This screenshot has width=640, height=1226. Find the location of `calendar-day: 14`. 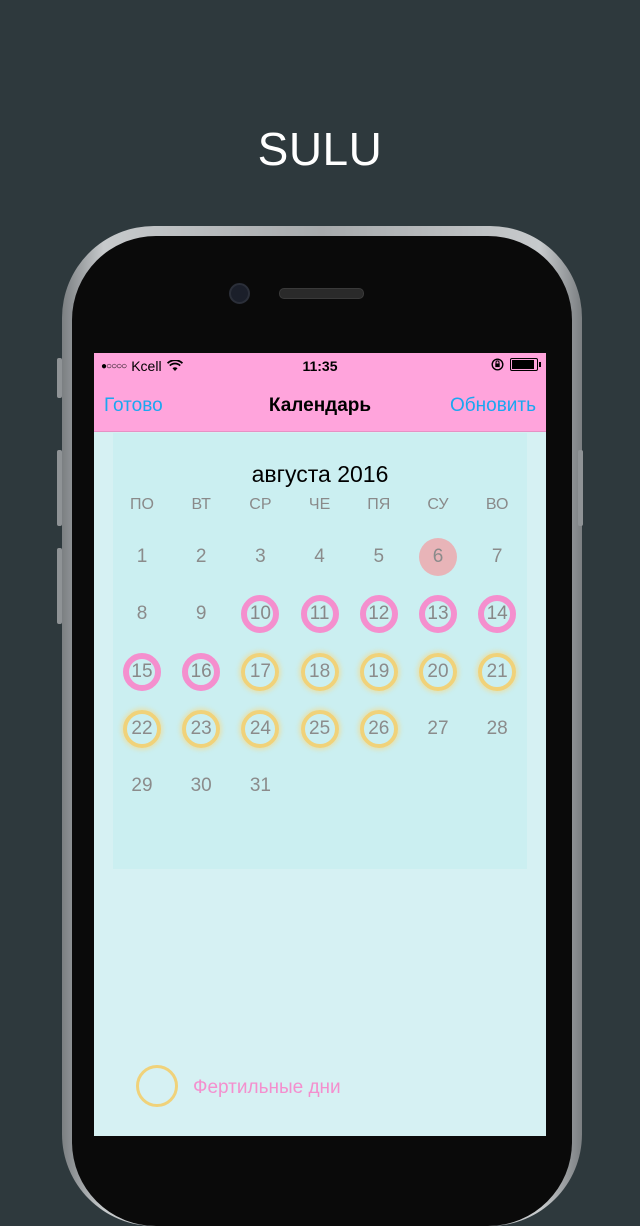

calendar-day: 14 is located at coordinates (497, 614).